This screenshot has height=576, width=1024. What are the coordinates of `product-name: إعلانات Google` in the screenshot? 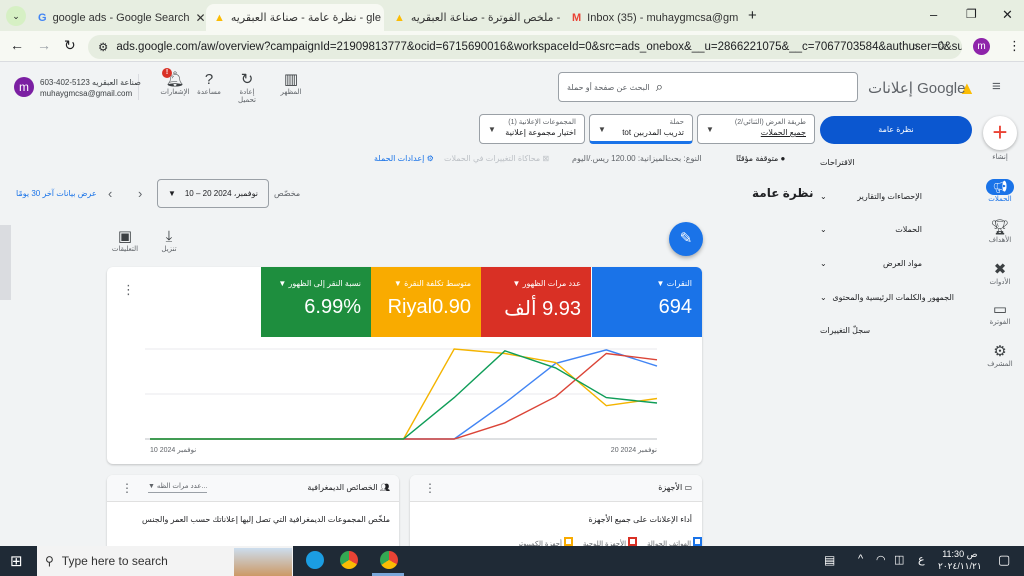 It's located at (917, 88).